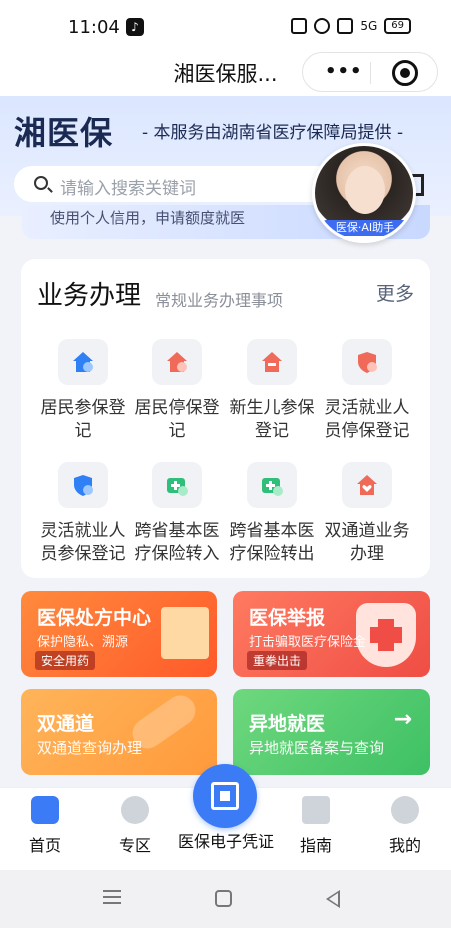 This screenshot has width=451, height=928. I want to click on tab-label: 专区, so click(134, 845).